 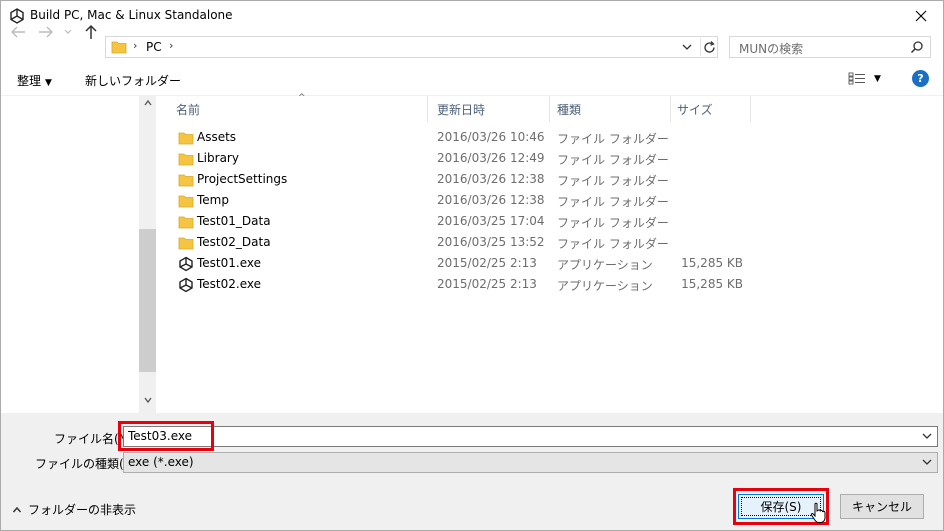 What do you see at coordinates (550, 242) in the screenshot?
I see `list-item: Test02_Data 2016/03/25 13:52 ファイル フォルダー` at bounding box center [550, 242].